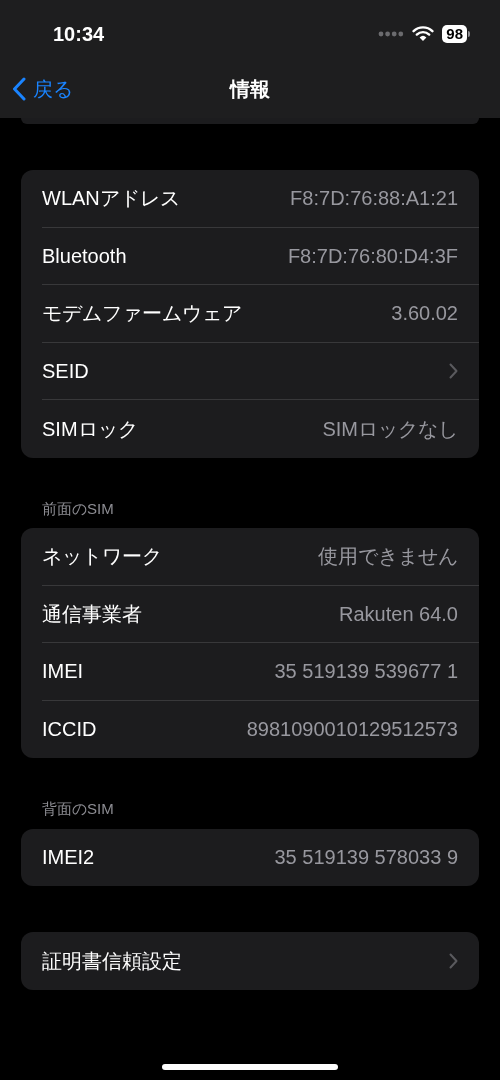  I want to click on row-label: 通信事業者, so click(92, 614).